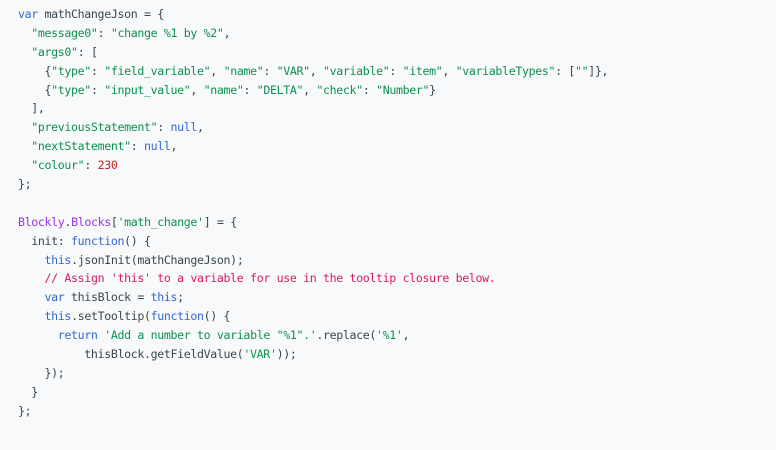 This screenshot has width=776, height=450. What do you see at coordinates (397, 297) in the screenshot?
I see `code-line: var thisBlock = this;` at bounding box center [397, 297].